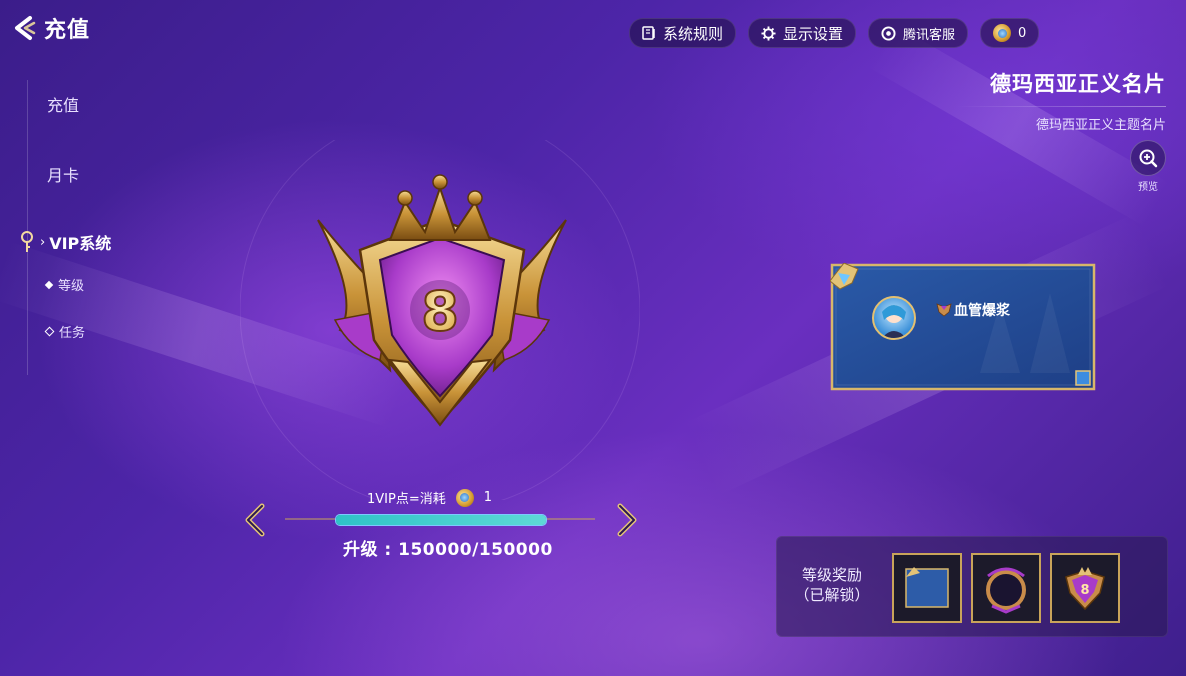 The image size is (1186, 676). Describe the element at coordinates (25, 28) in the screenshot. I see `back-arrow-icon` at that location.